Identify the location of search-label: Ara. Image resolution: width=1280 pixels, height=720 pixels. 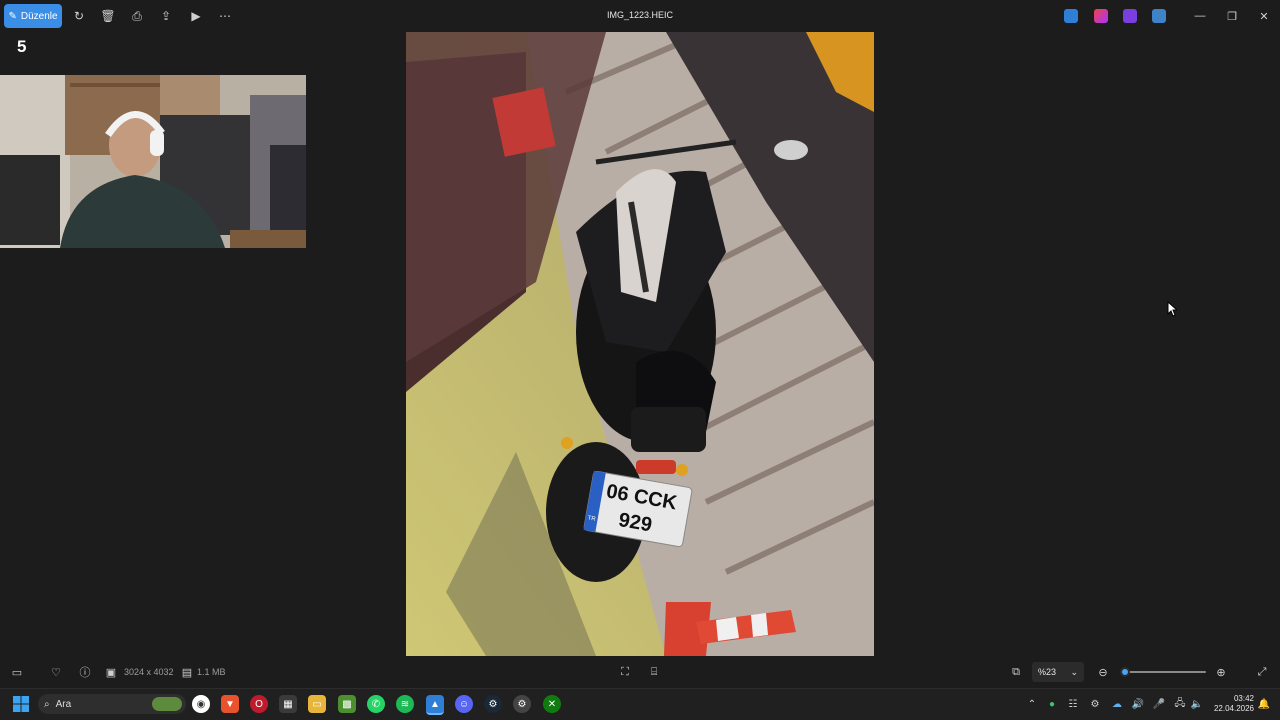
(63, 704).